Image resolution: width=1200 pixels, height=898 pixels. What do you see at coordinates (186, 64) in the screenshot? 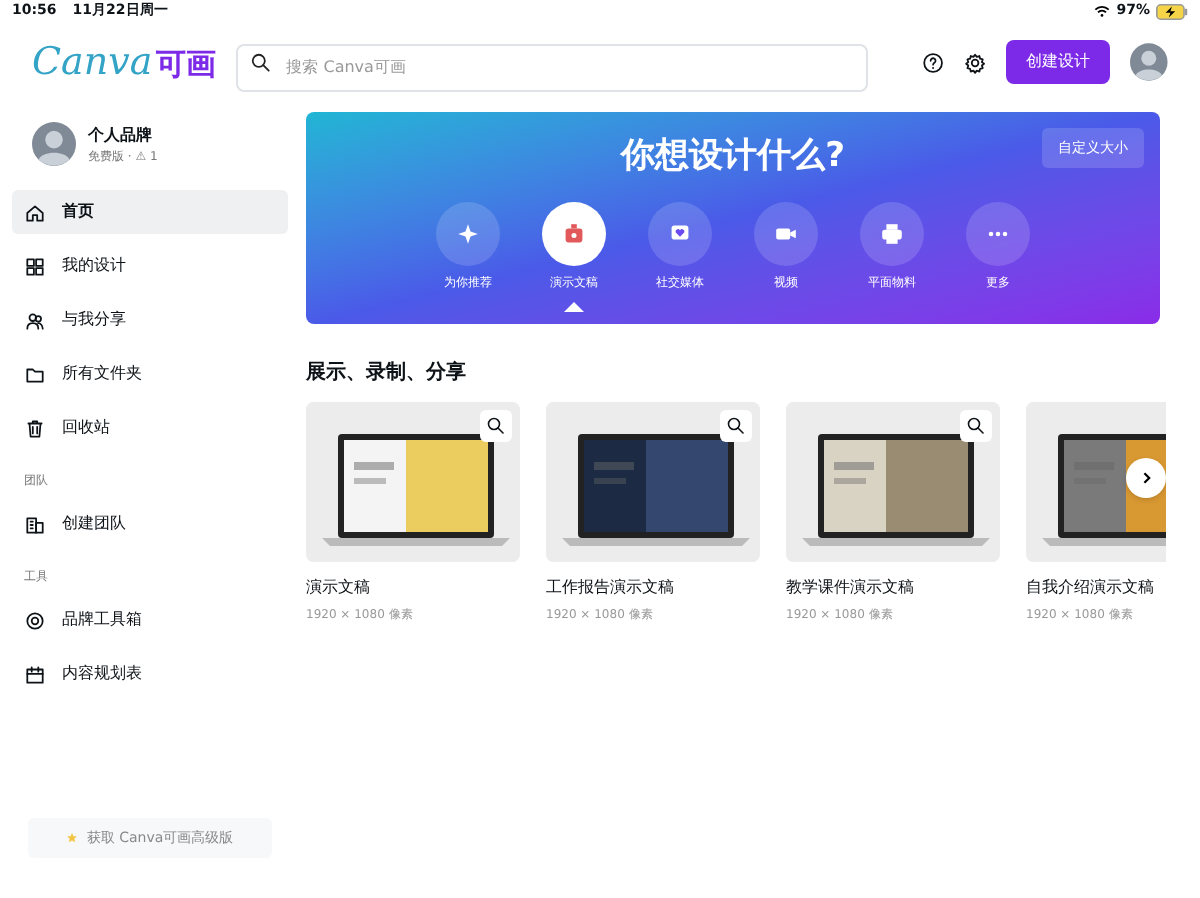
I see `logo-chinese: 可画` at bounding box center [186, 64].